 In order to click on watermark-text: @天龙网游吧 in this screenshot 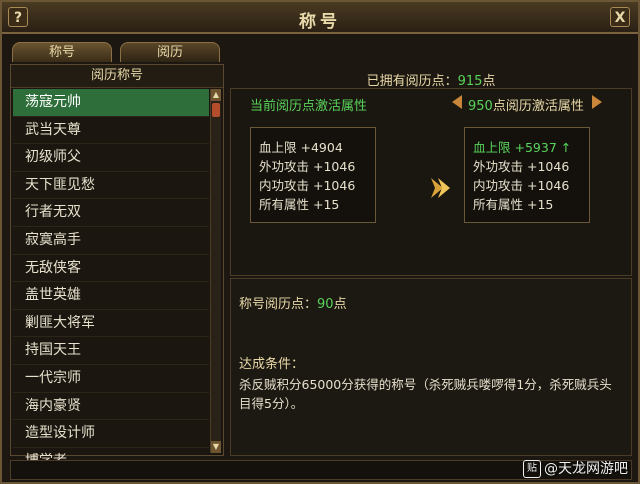, I will do `click(586, 469)`.